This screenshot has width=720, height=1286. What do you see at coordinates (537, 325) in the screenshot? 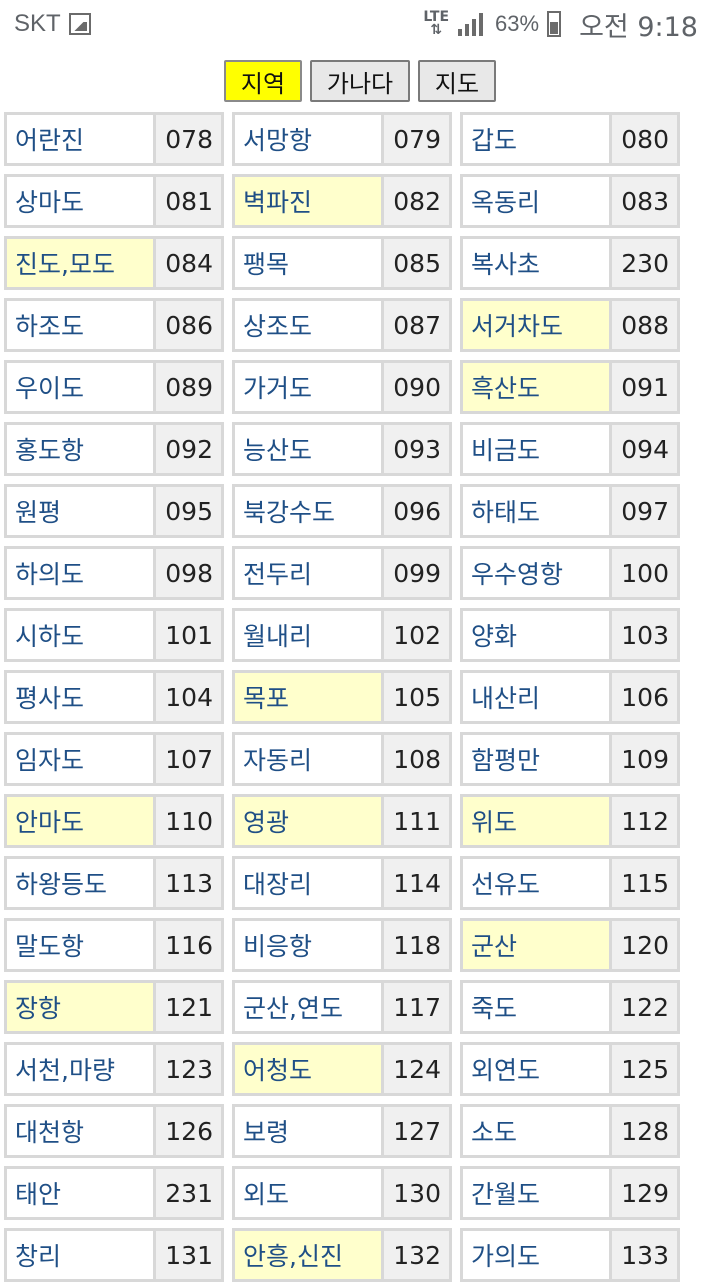
I see `station-name-link: 서거차도` at bounding box center [537, 325].